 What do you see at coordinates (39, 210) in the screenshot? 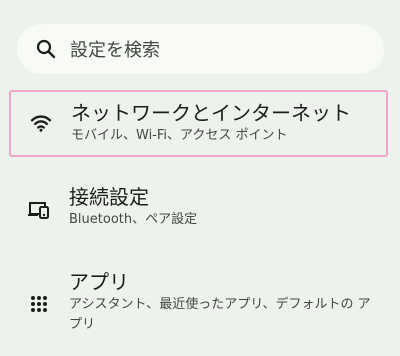
I see `devices-icon` at bounding box center [39, 210].